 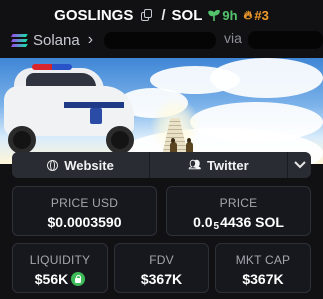 What do you see at coordinates (263, 268) in the screenshot?
I see `mkt-cap-card: MKT CAP $367K` at bounding box center [263, 268].